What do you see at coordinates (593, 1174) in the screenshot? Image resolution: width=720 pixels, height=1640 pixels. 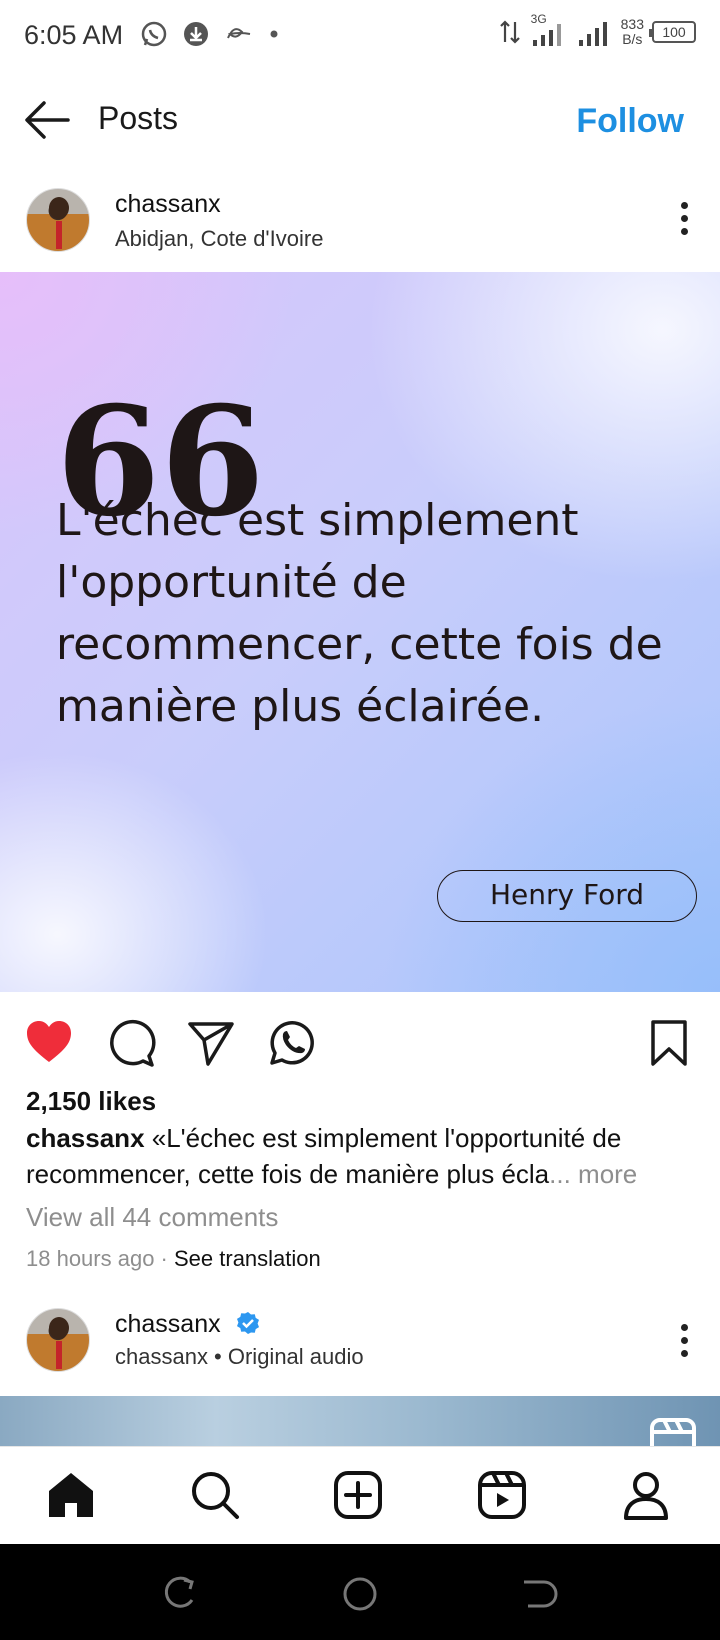 I see `caption-more-link: ... more` at bounding box center [593, 1174].